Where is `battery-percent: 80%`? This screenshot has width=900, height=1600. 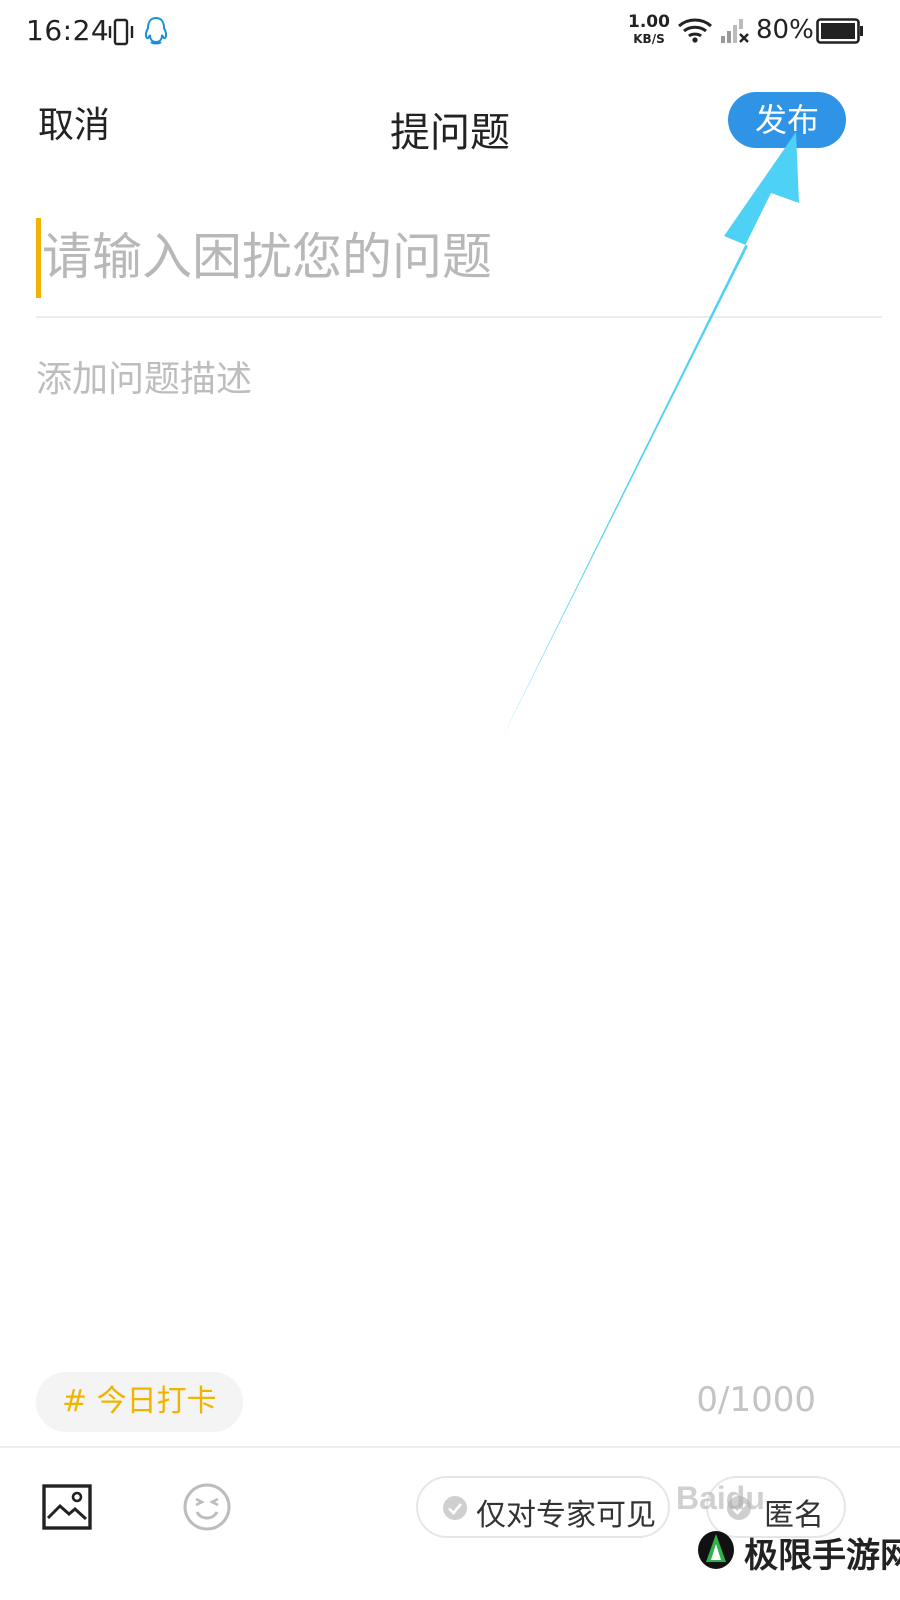
battery-percent: 80% is located at coordinates (785, 30).